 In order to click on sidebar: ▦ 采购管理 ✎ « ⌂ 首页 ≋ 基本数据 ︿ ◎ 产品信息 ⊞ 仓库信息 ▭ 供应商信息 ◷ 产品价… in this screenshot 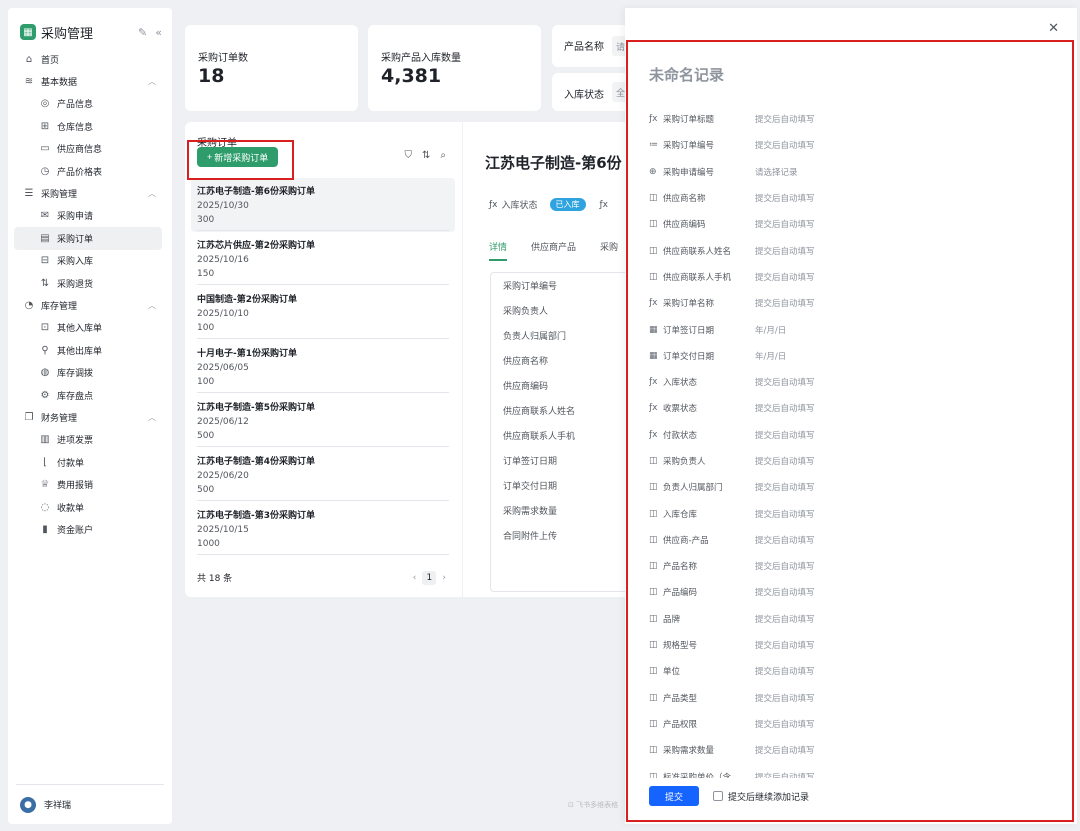, I will do `click(90, 416)`.